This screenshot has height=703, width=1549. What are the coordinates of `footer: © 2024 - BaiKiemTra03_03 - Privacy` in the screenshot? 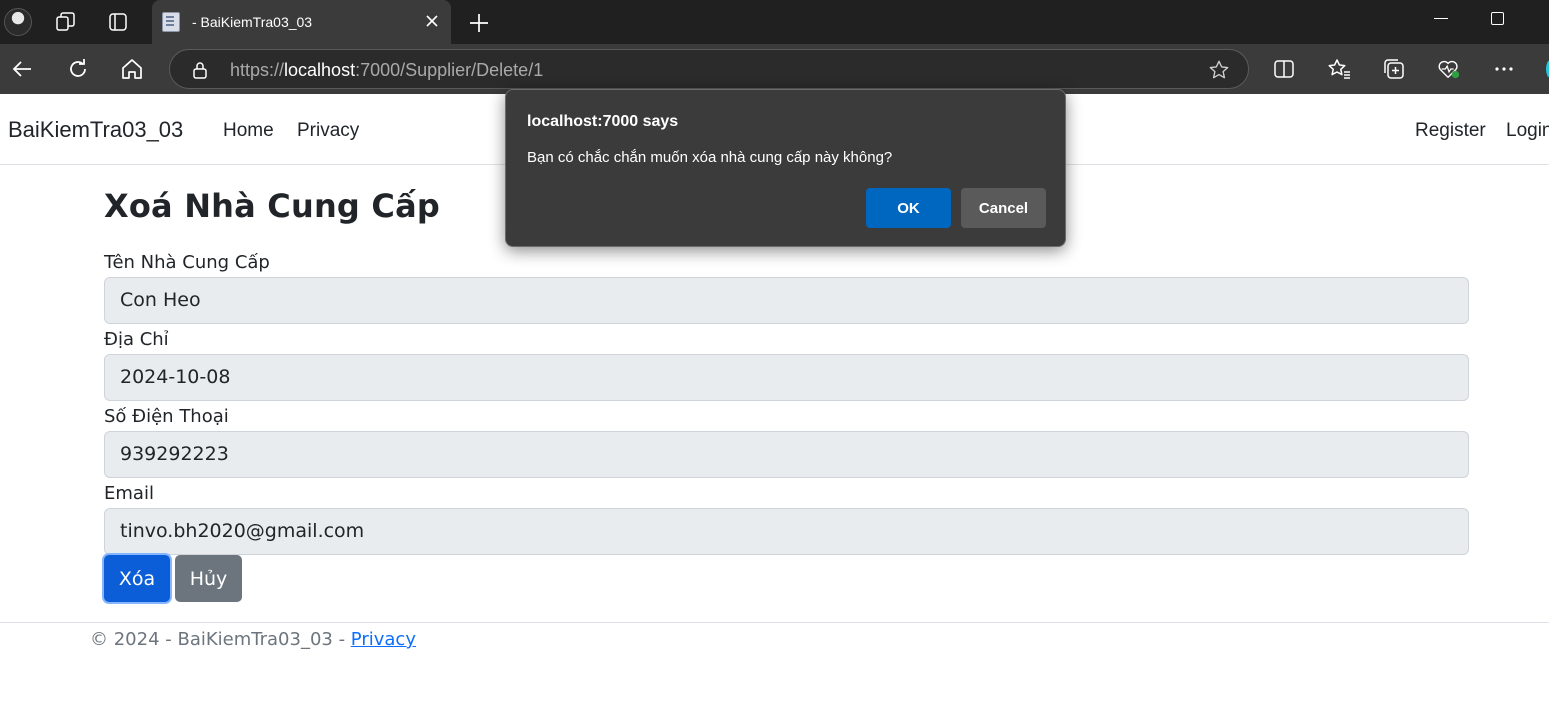 It's located at (774, 662).